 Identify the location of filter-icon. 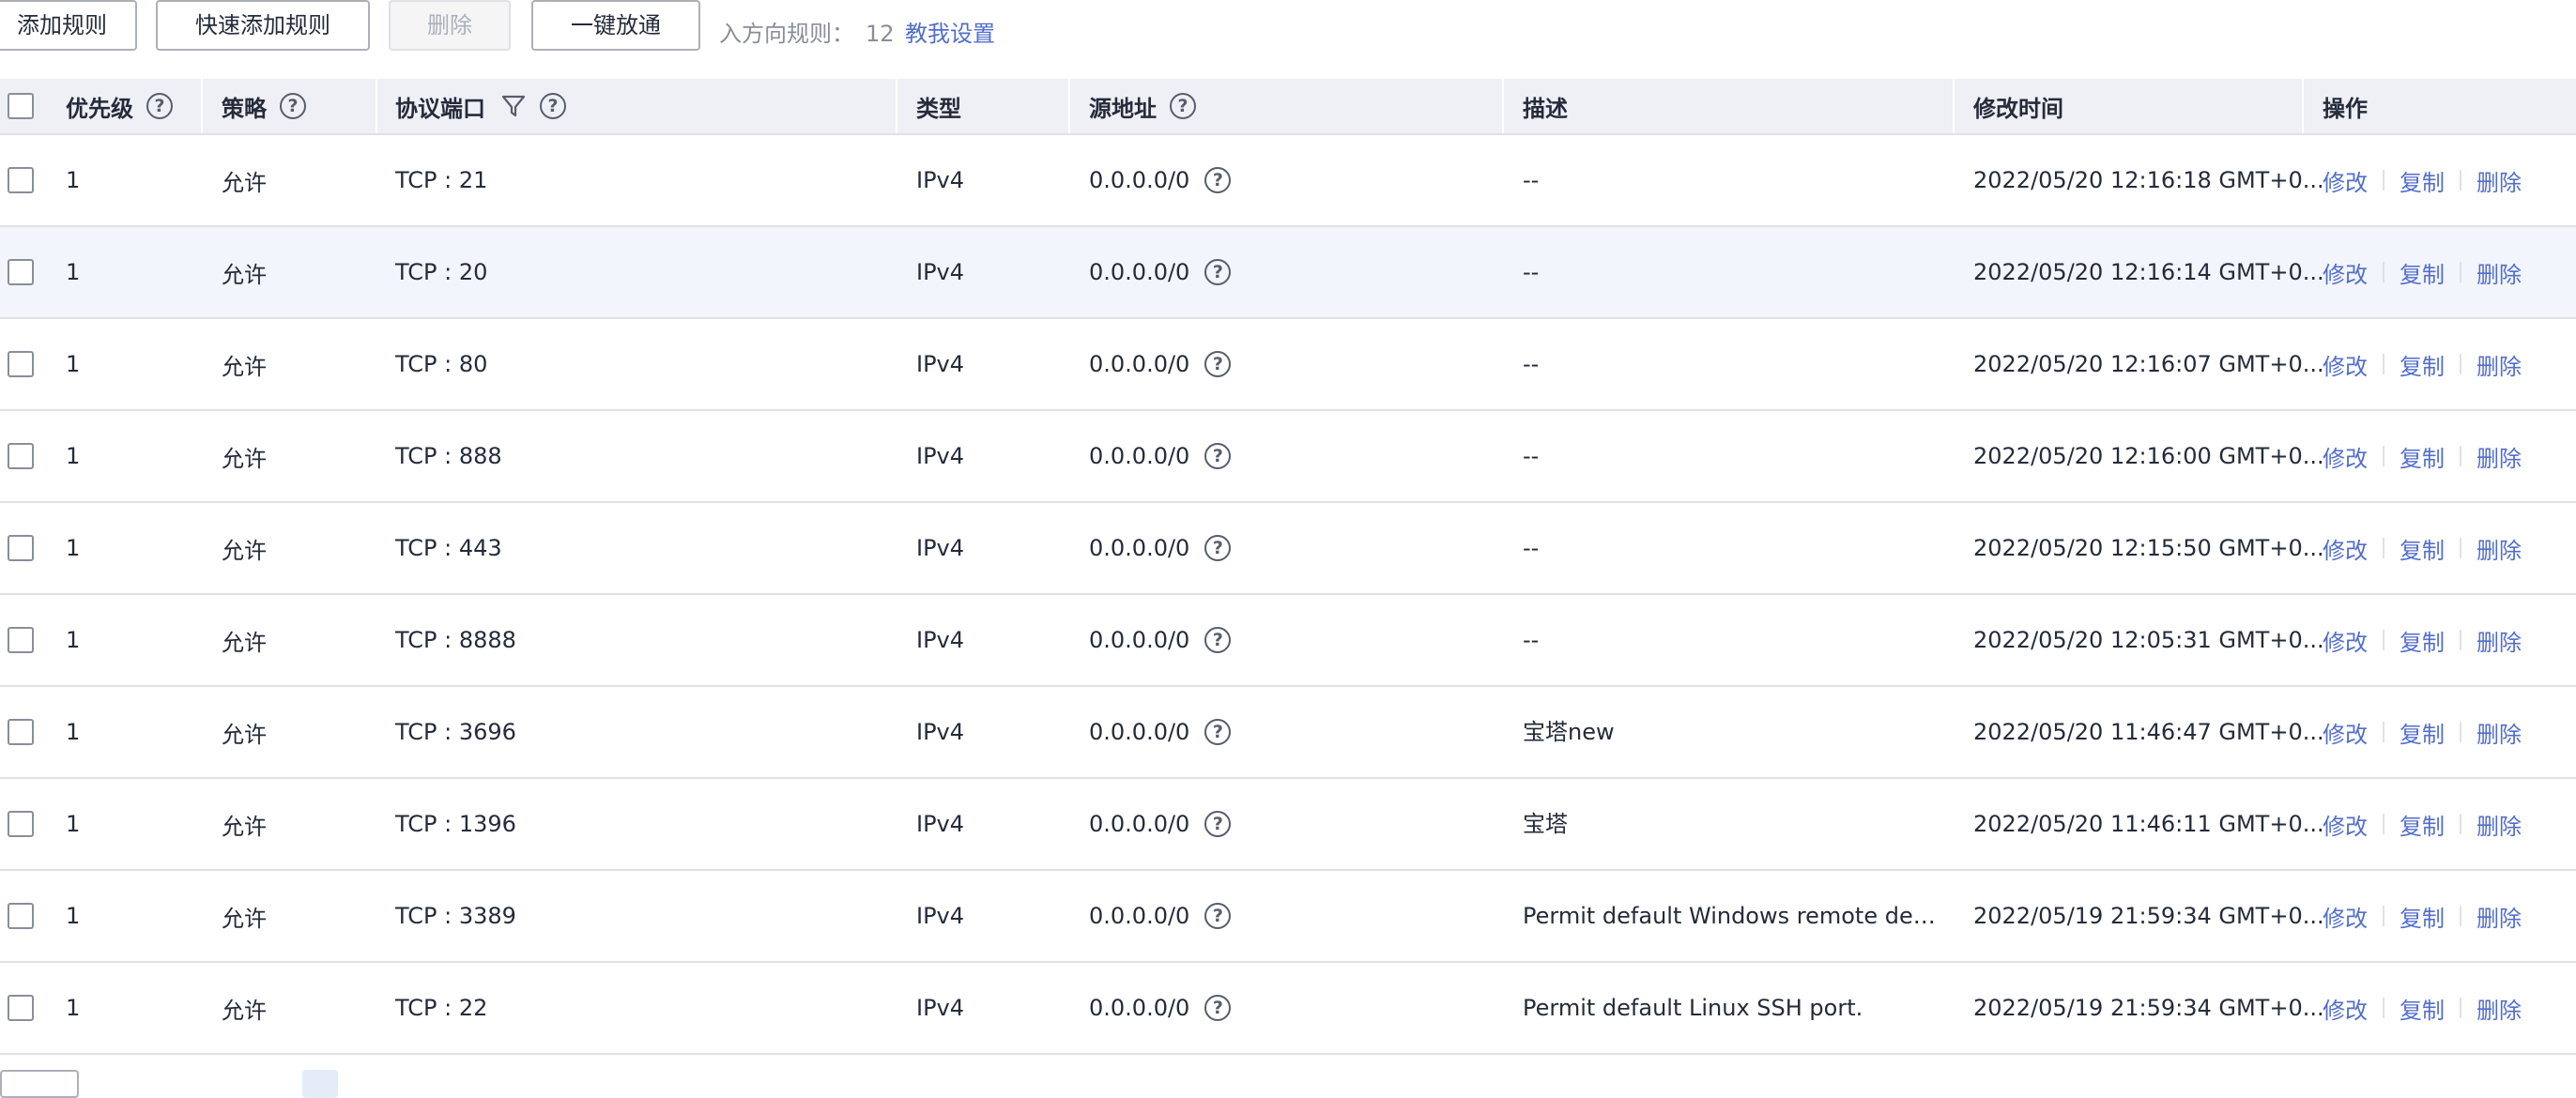
(513, 106).